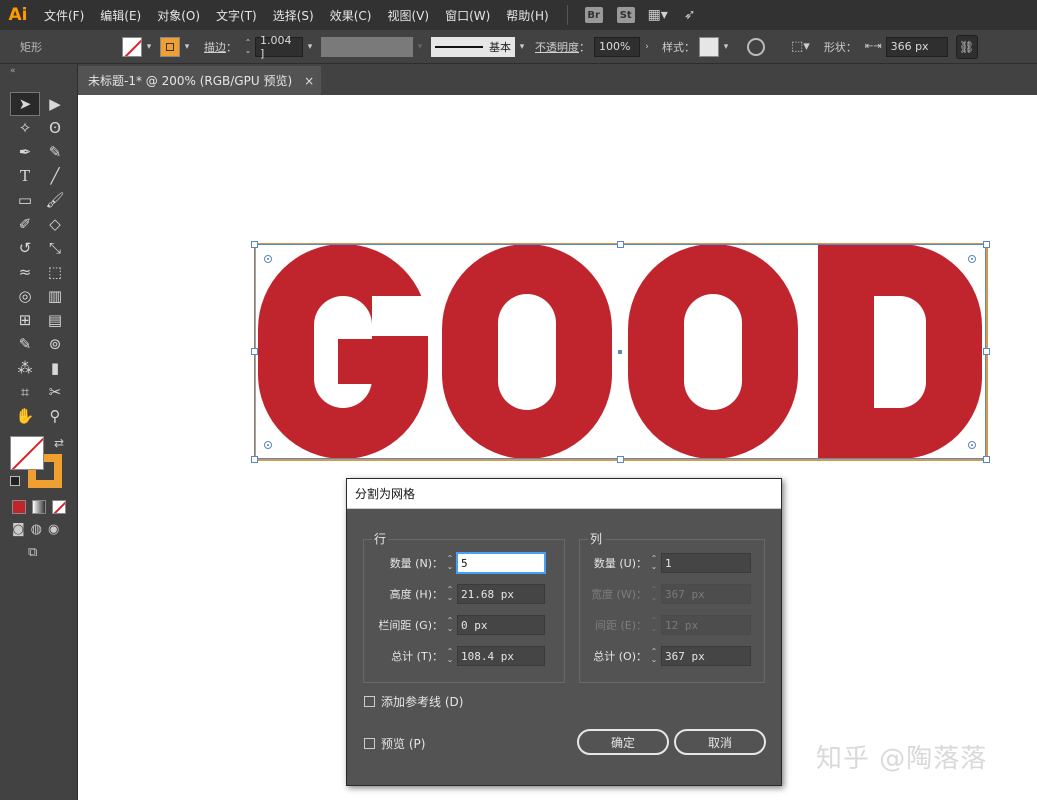  What do you see at coordinates (55, 200) in the screenshot?
I see `paintbrush-tool-icon: 🖌` at bounding box center [55, 200].